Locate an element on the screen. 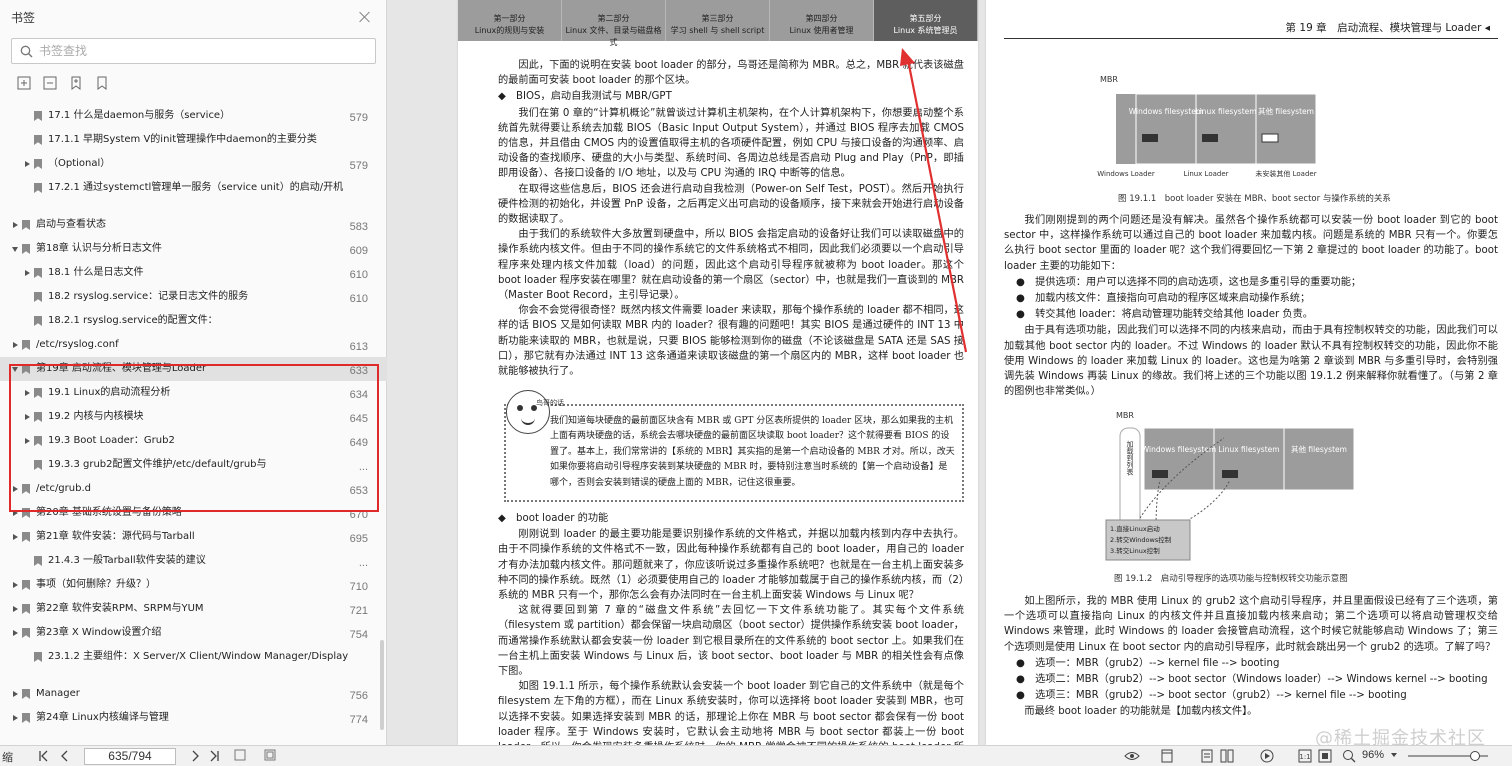 Image resolution: width=1512 pixels, height=766 pixels. bookmark-item: 第18章 认识与分析日志文件 609 is located at coordinates (193, 249).